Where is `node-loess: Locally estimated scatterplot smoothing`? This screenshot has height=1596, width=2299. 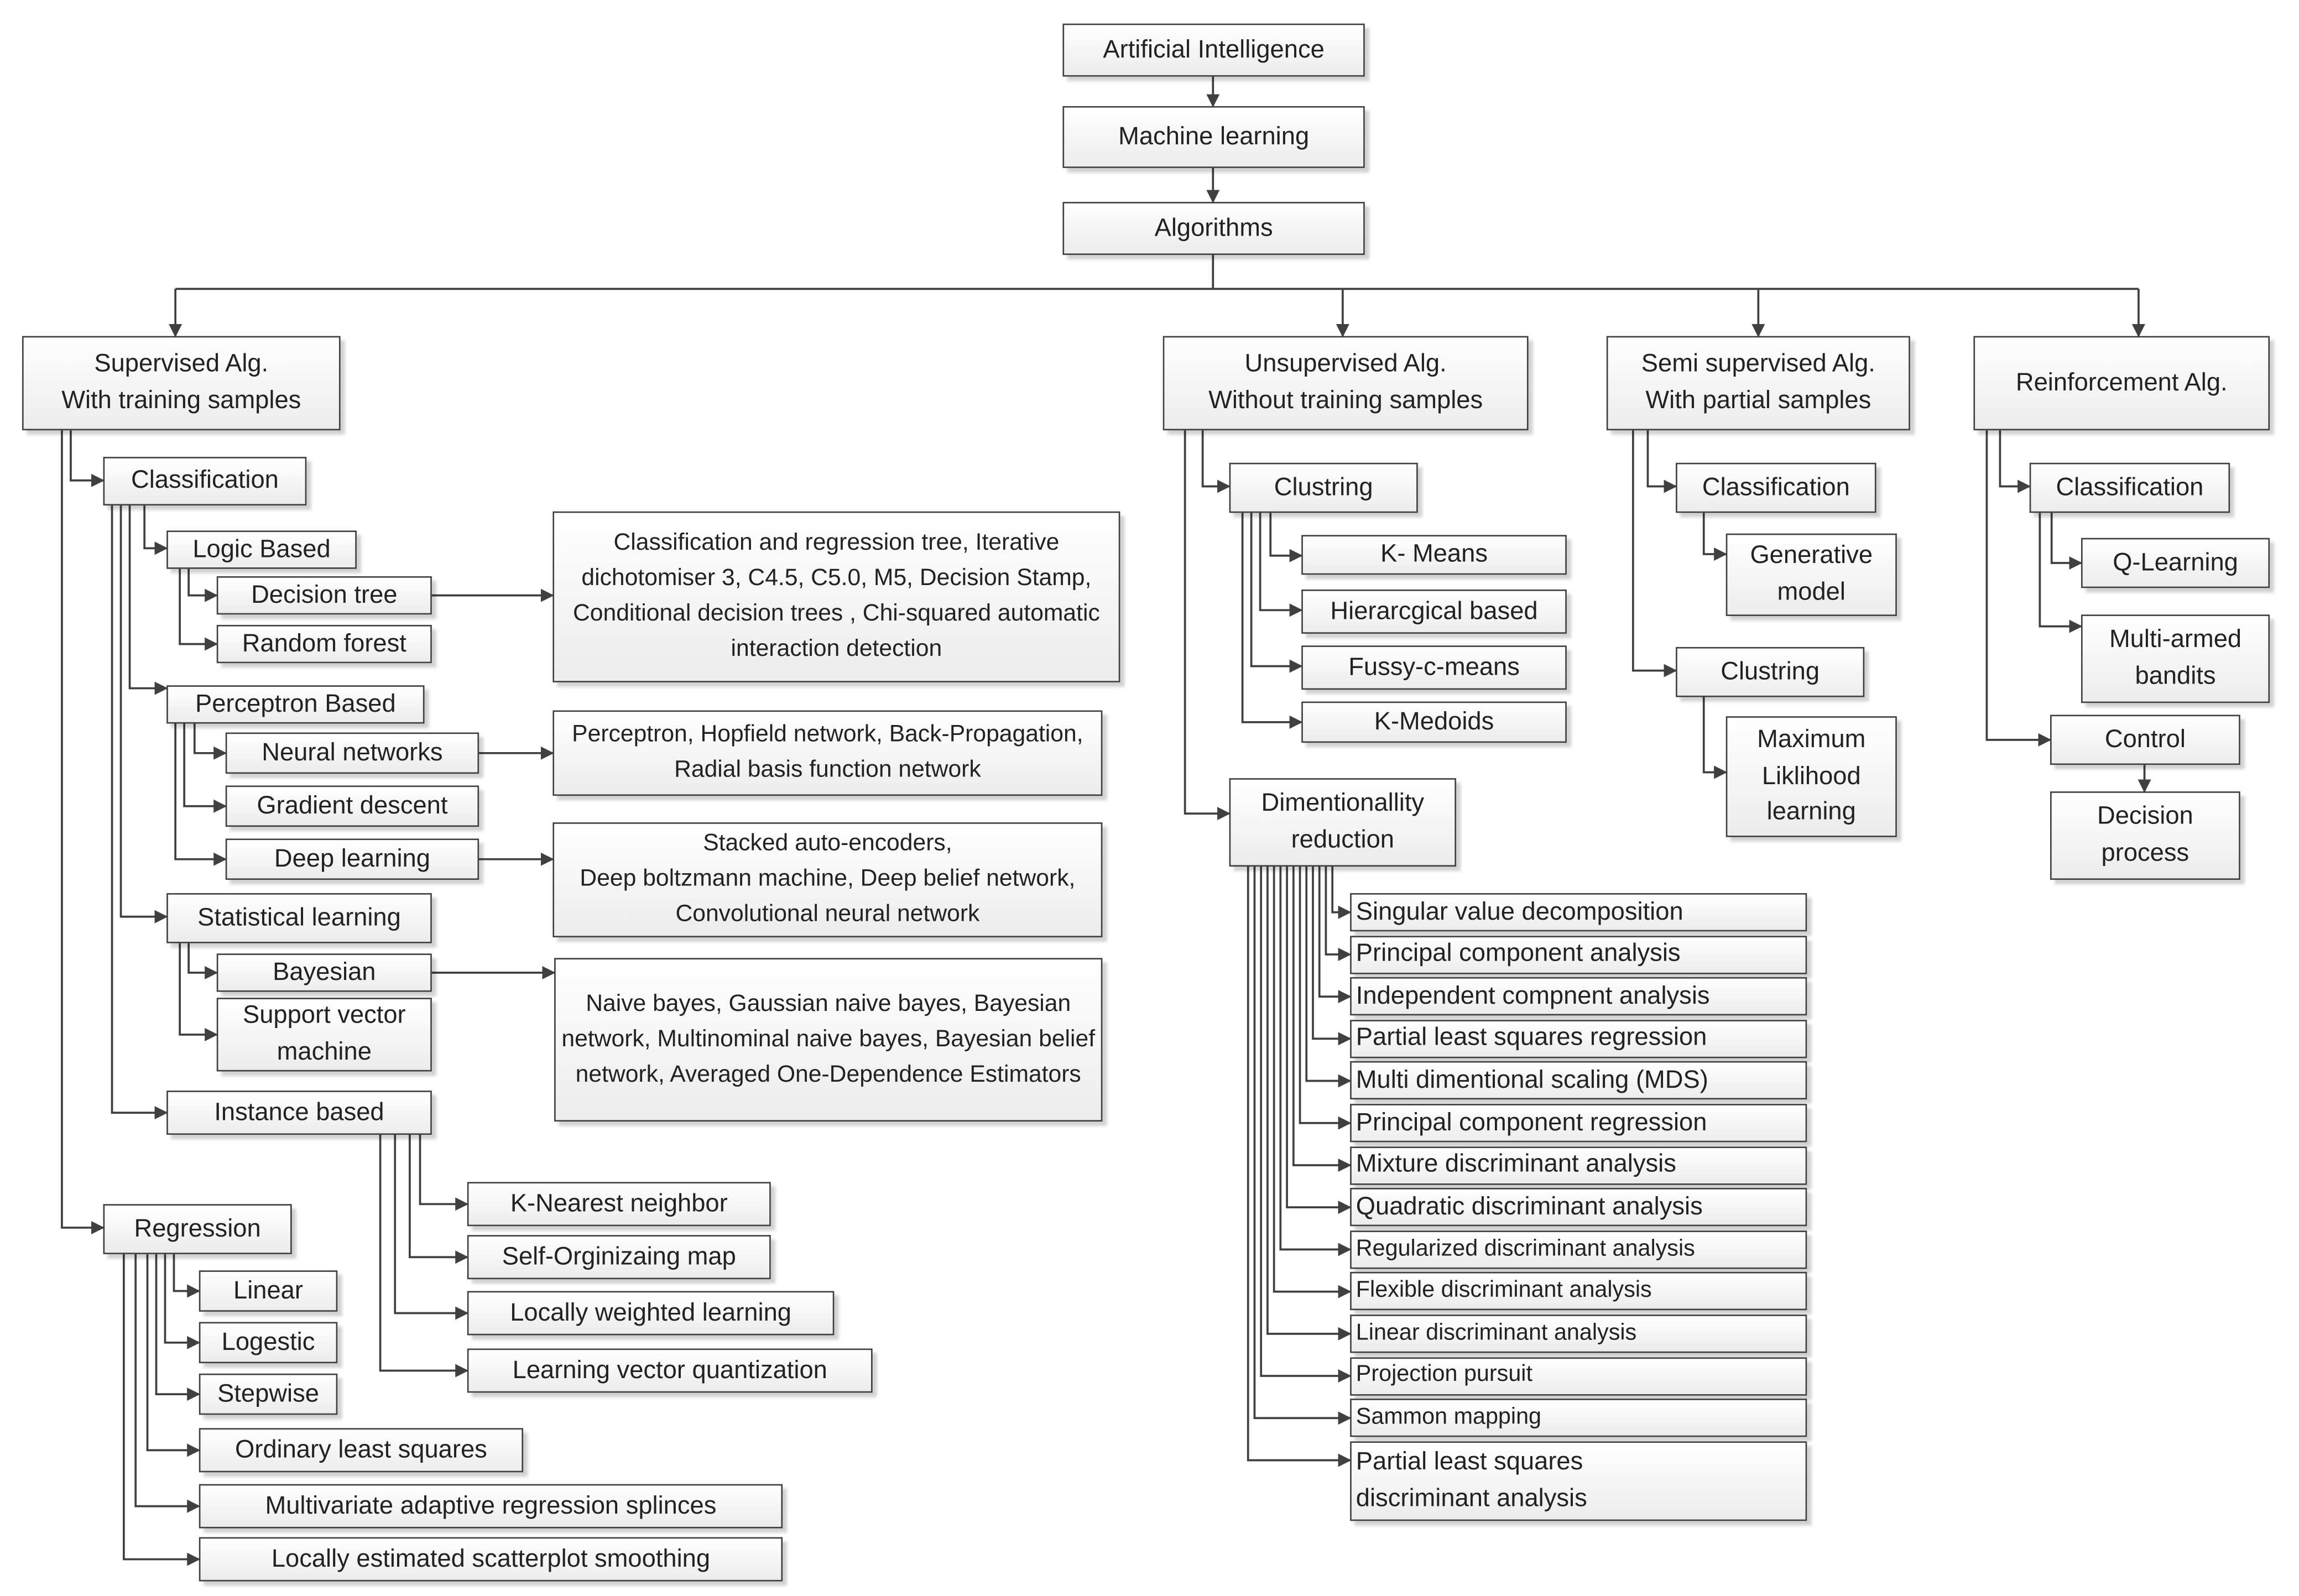 node-loess: Locally estimated scatterplot smoothing is located at coordinates (491, 1559).